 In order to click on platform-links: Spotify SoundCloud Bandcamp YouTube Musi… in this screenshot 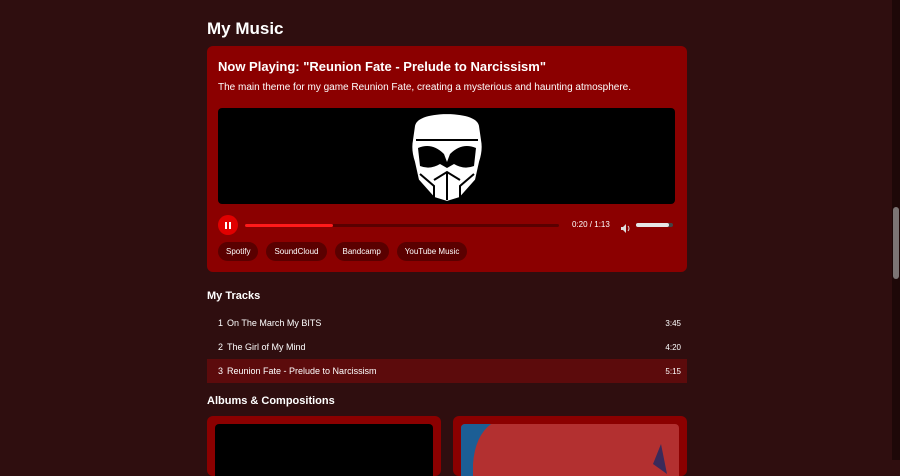, I will do `click(343, 251)`.